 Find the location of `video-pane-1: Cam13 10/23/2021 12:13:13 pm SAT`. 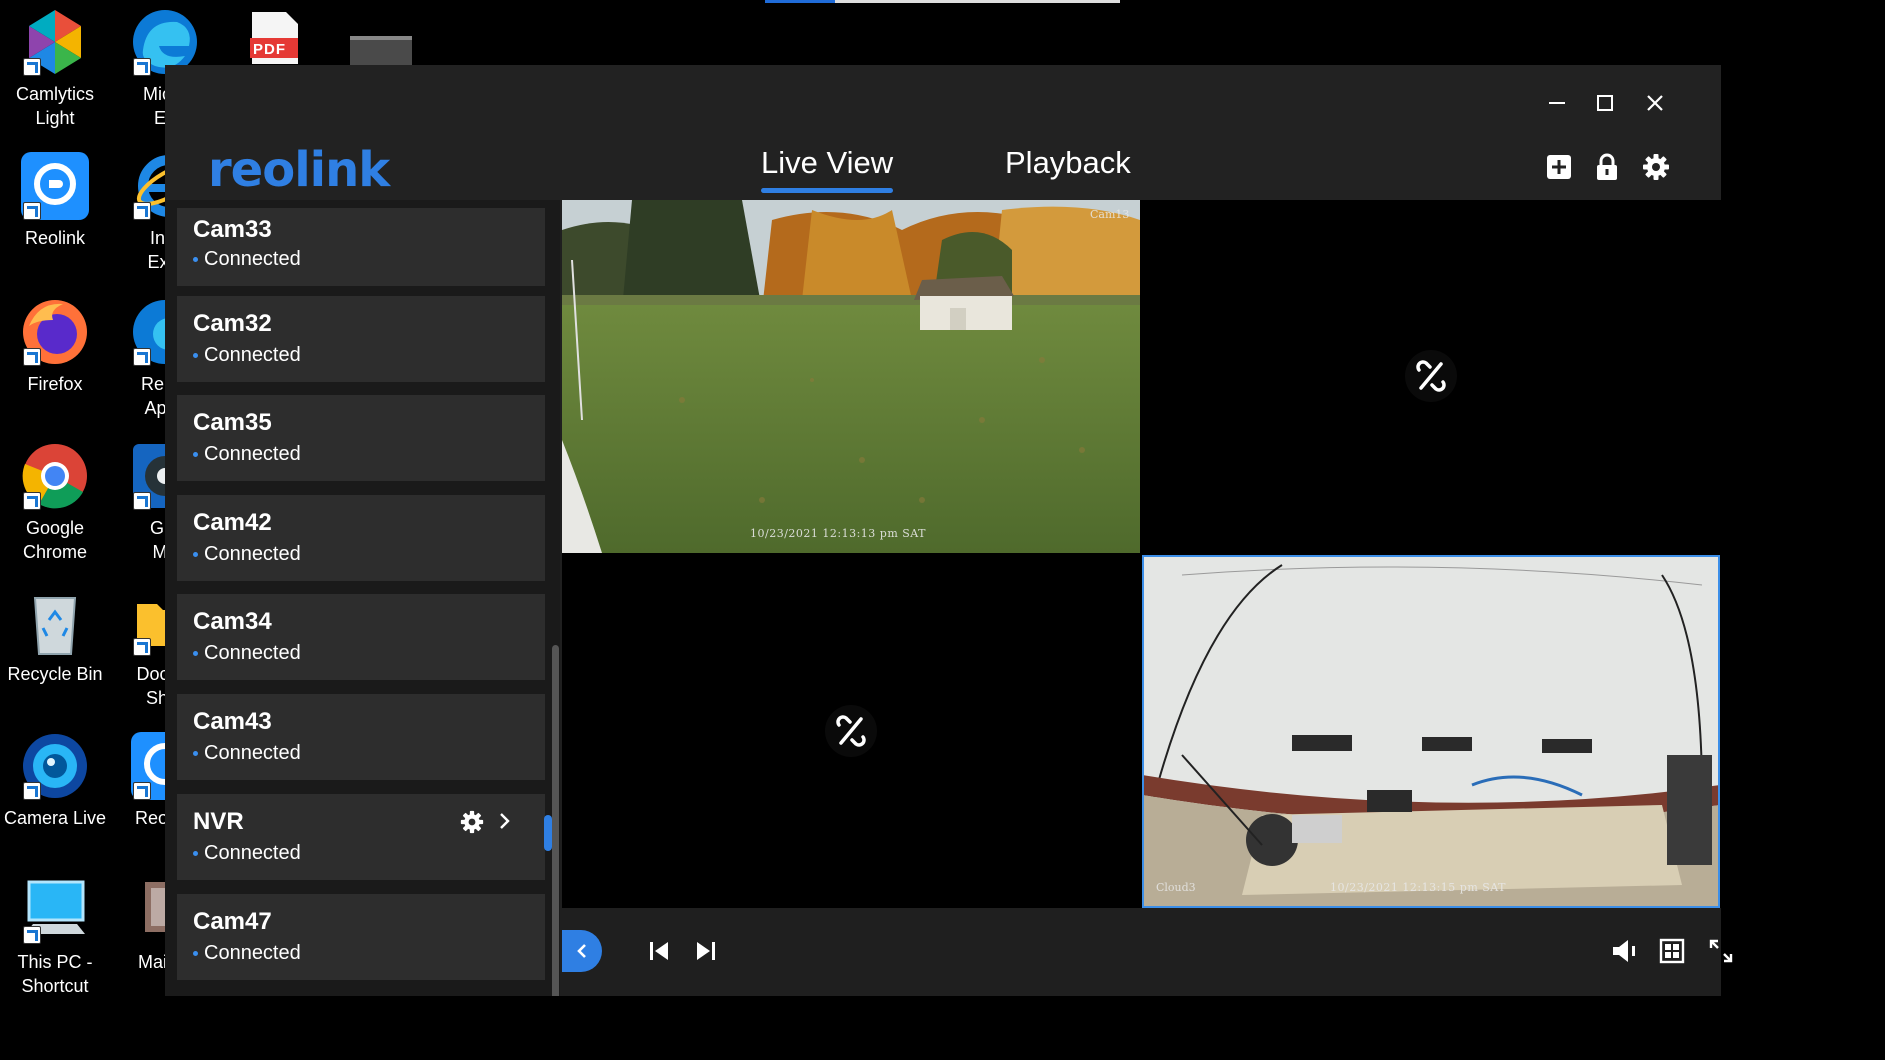

video-pane-1: Cam13 10/23/2021 12:13:13 pm SAT is located at coordinates (851, 376).